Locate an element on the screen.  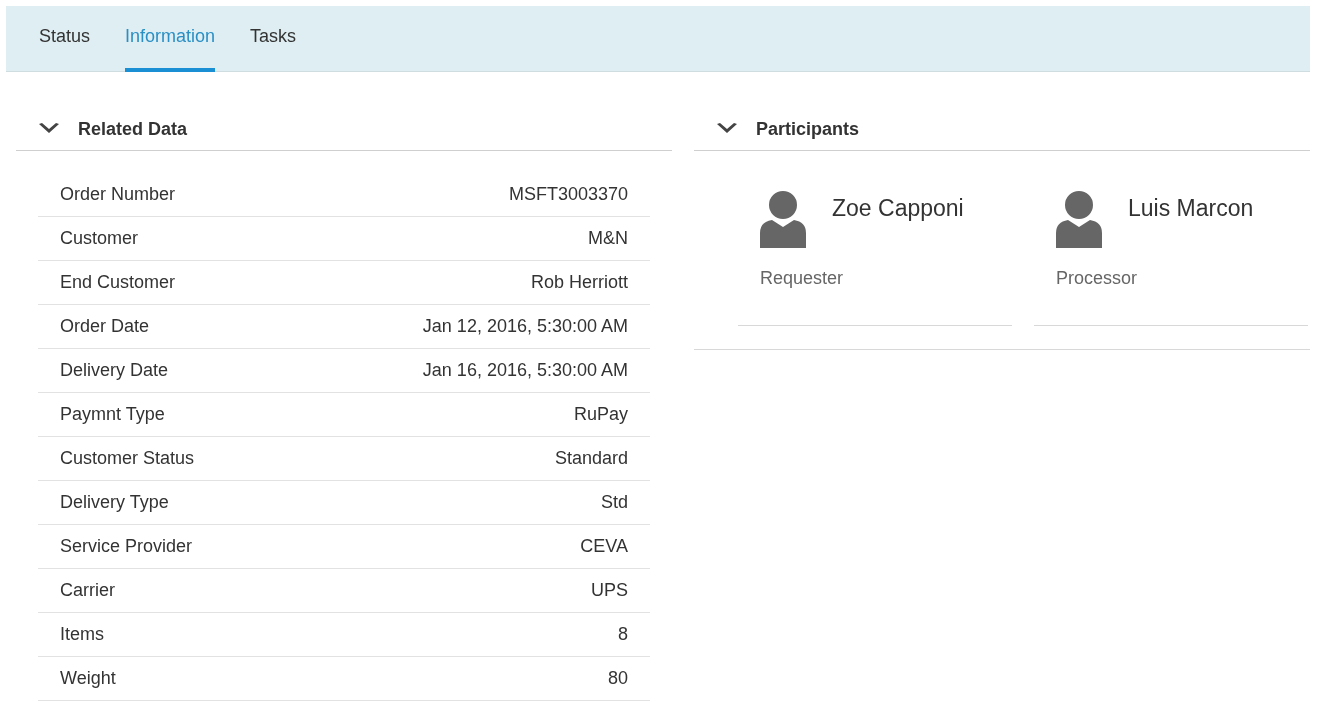
participant-name: Zoe Capponi is located at coordinates (898, 209).